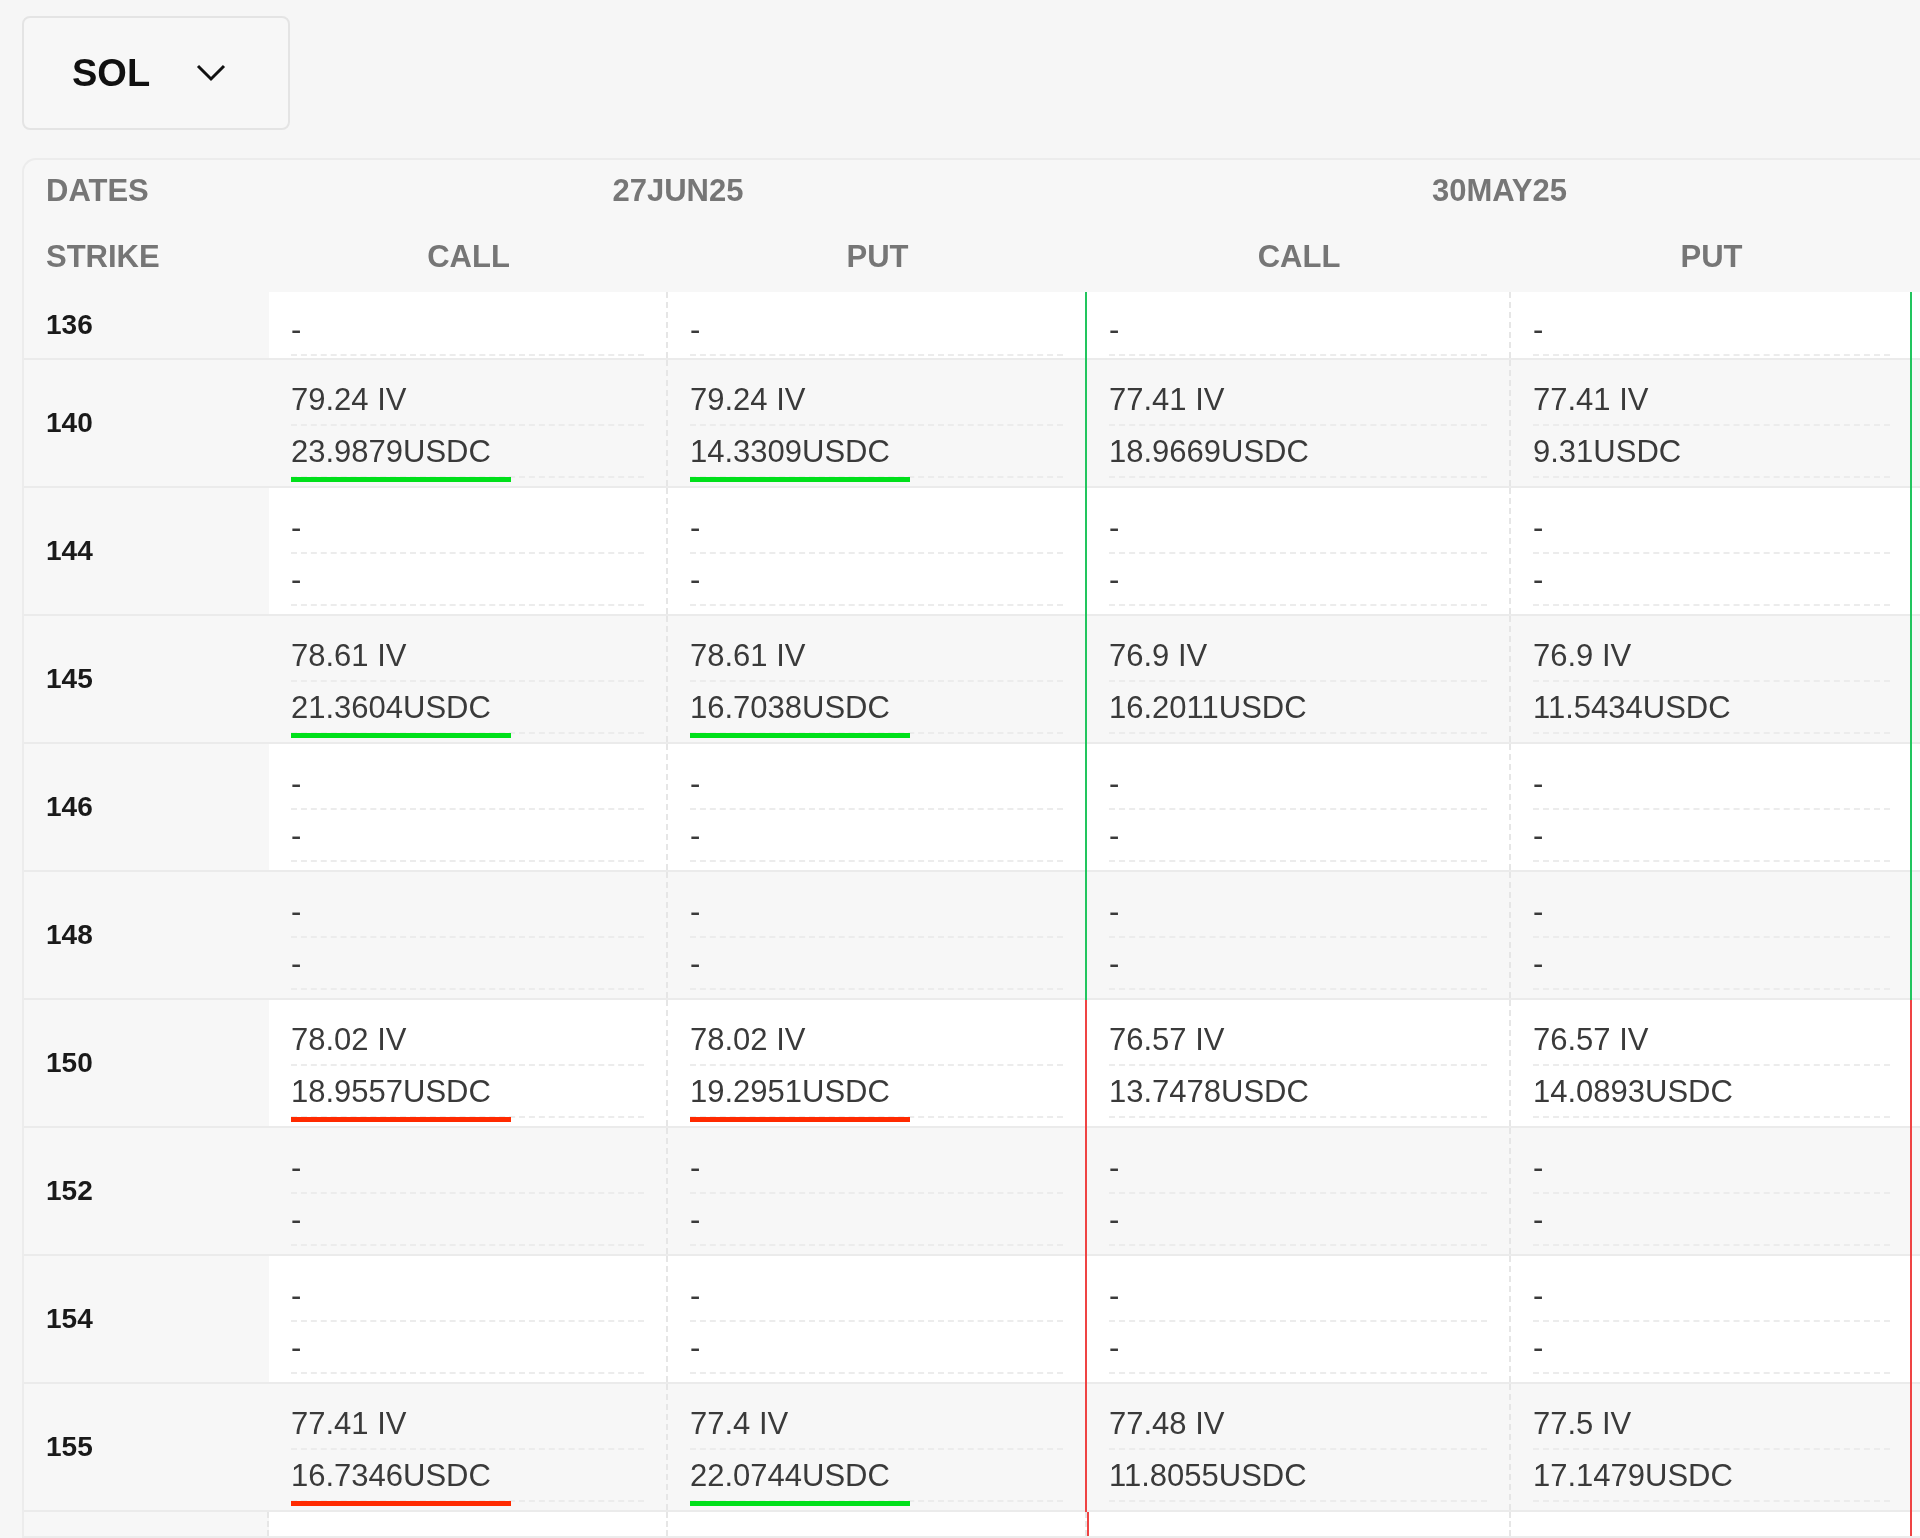  I want to click on column-header: STRIKE, so click(102, 257).